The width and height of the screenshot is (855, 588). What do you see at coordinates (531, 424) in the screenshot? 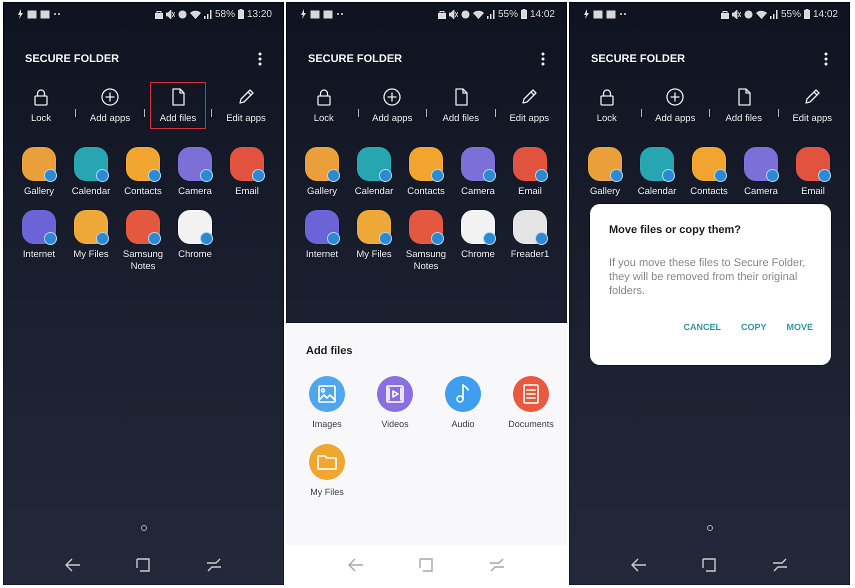
I see `file-type-label: Documents` at bounding box center [531, 424].